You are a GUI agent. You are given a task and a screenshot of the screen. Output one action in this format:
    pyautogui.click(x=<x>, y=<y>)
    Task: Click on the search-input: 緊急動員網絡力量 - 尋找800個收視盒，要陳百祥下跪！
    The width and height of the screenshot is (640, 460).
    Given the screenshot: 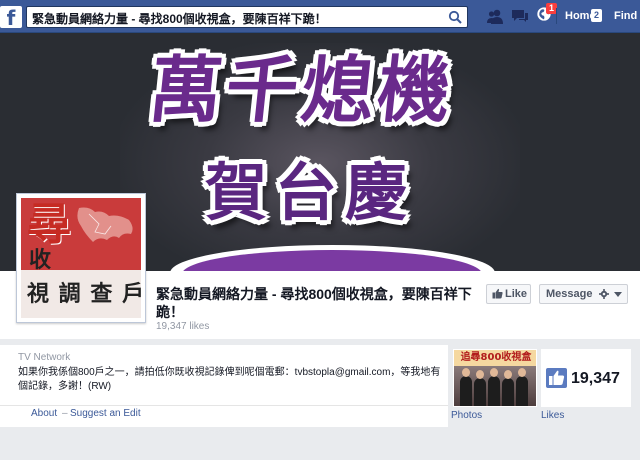 What is the action you would take?
    pyautogui.click(x=247, y=17)
    